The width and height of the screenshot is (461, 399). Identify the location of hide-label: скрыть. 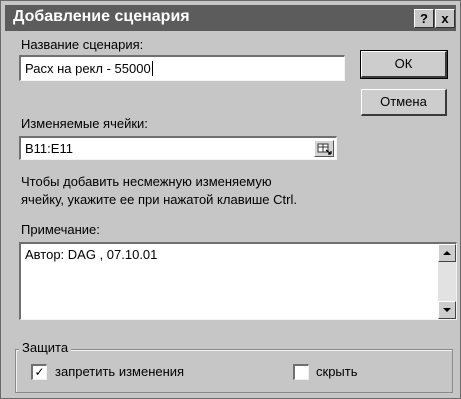
(337, 371).